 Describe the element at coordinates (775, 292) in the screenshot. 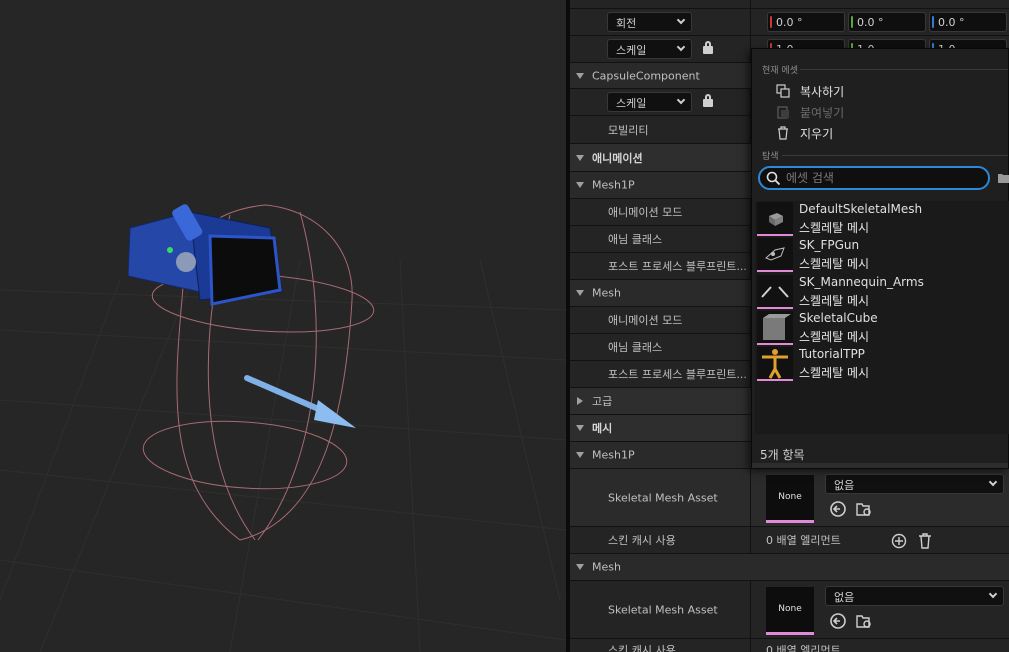

I see `arms-icon` at that location.